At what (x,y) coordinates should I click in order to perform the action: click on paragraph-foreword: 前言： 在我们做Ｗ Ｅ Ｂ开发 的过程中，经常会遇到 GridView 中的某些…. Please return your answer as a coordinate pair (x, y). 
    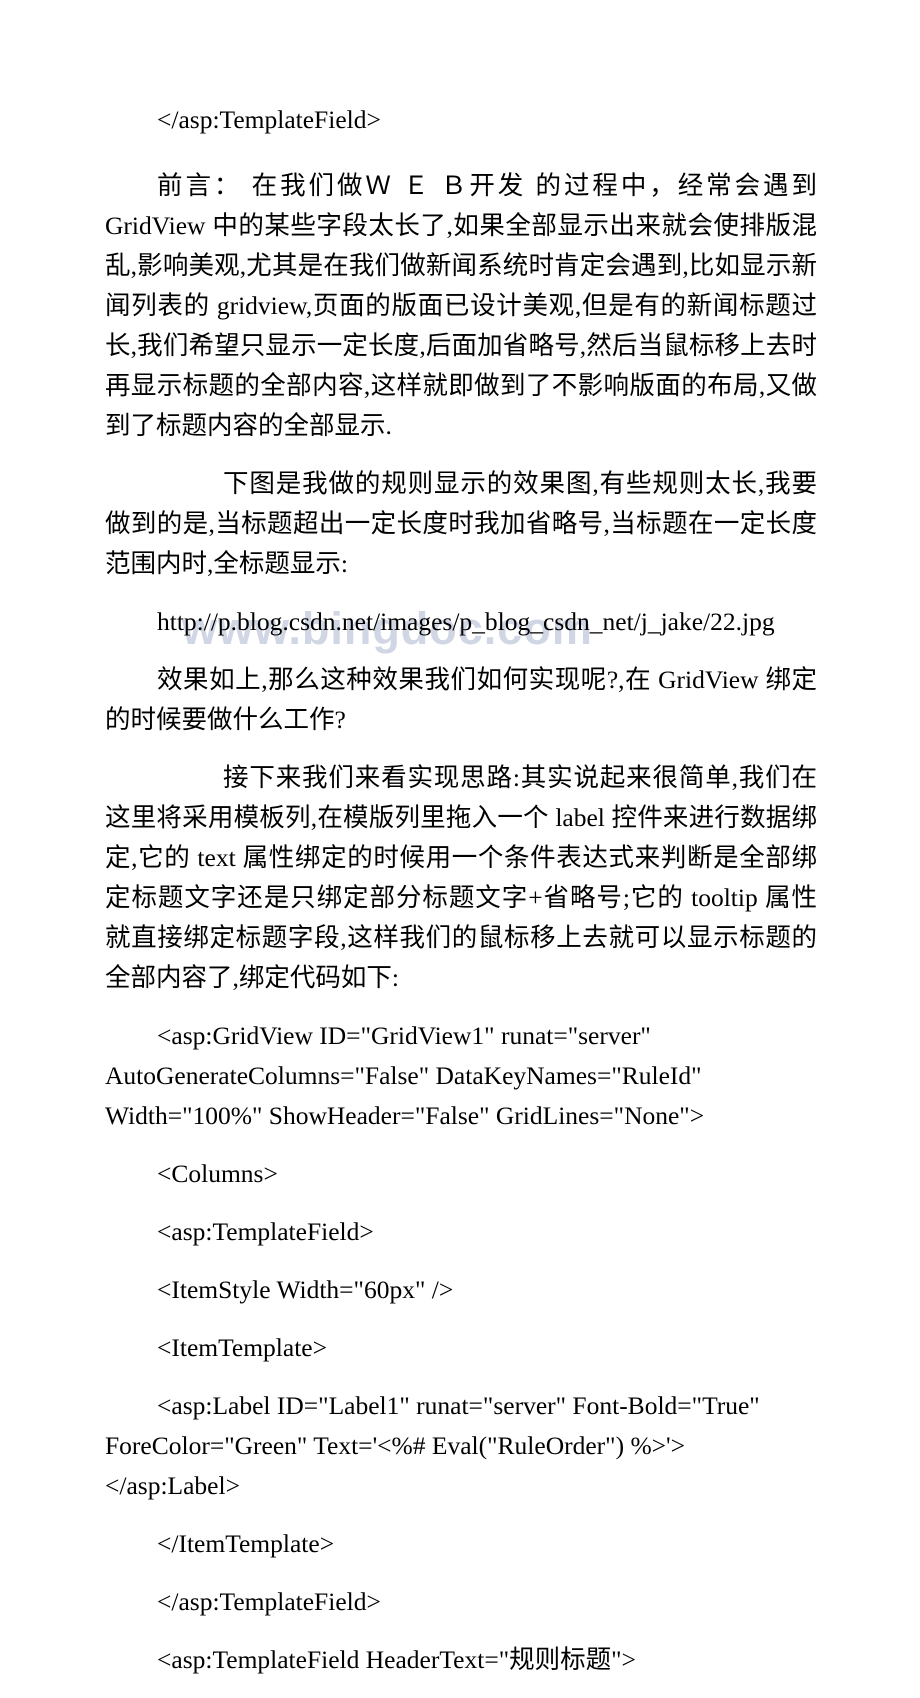
    Looking at the image, I should click on (461, 305).